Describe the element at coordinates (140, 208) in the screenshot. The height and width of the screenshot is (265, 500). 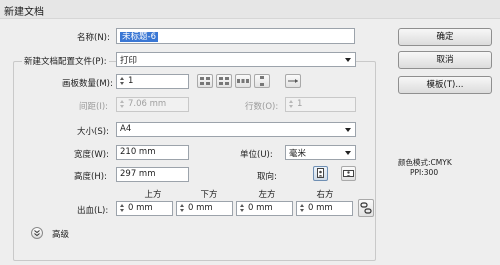
I see `bleed-top-value: 0 mm` at that location.